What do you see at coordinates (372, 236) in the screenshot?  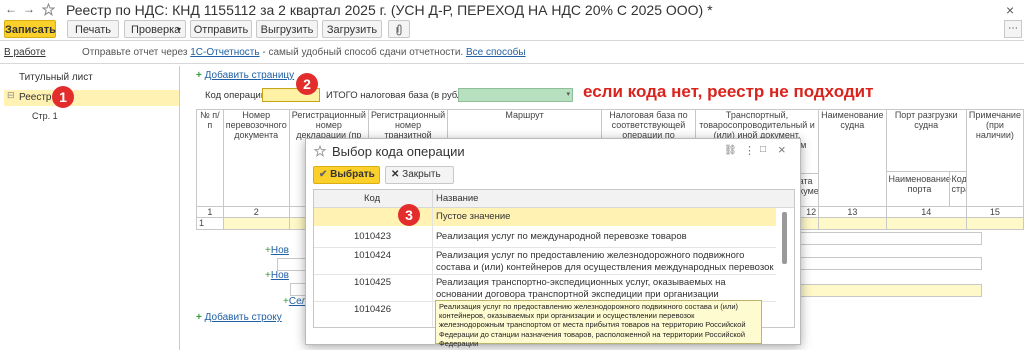 I see `item-code: 1010423` at bounding box center [372, 236].